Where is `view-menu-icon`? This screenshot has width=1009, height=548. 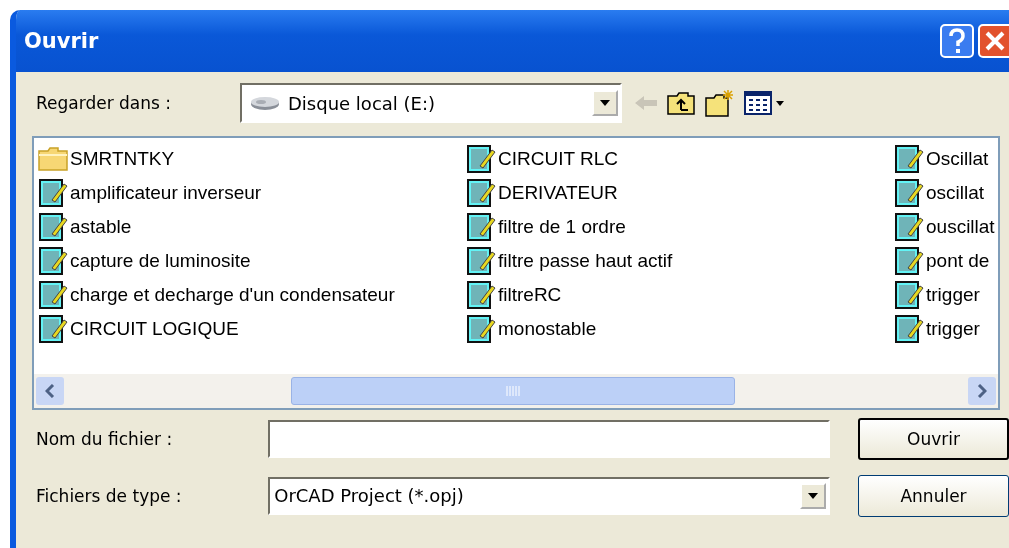
view-menu-icon is located at coordinates (765, 103).